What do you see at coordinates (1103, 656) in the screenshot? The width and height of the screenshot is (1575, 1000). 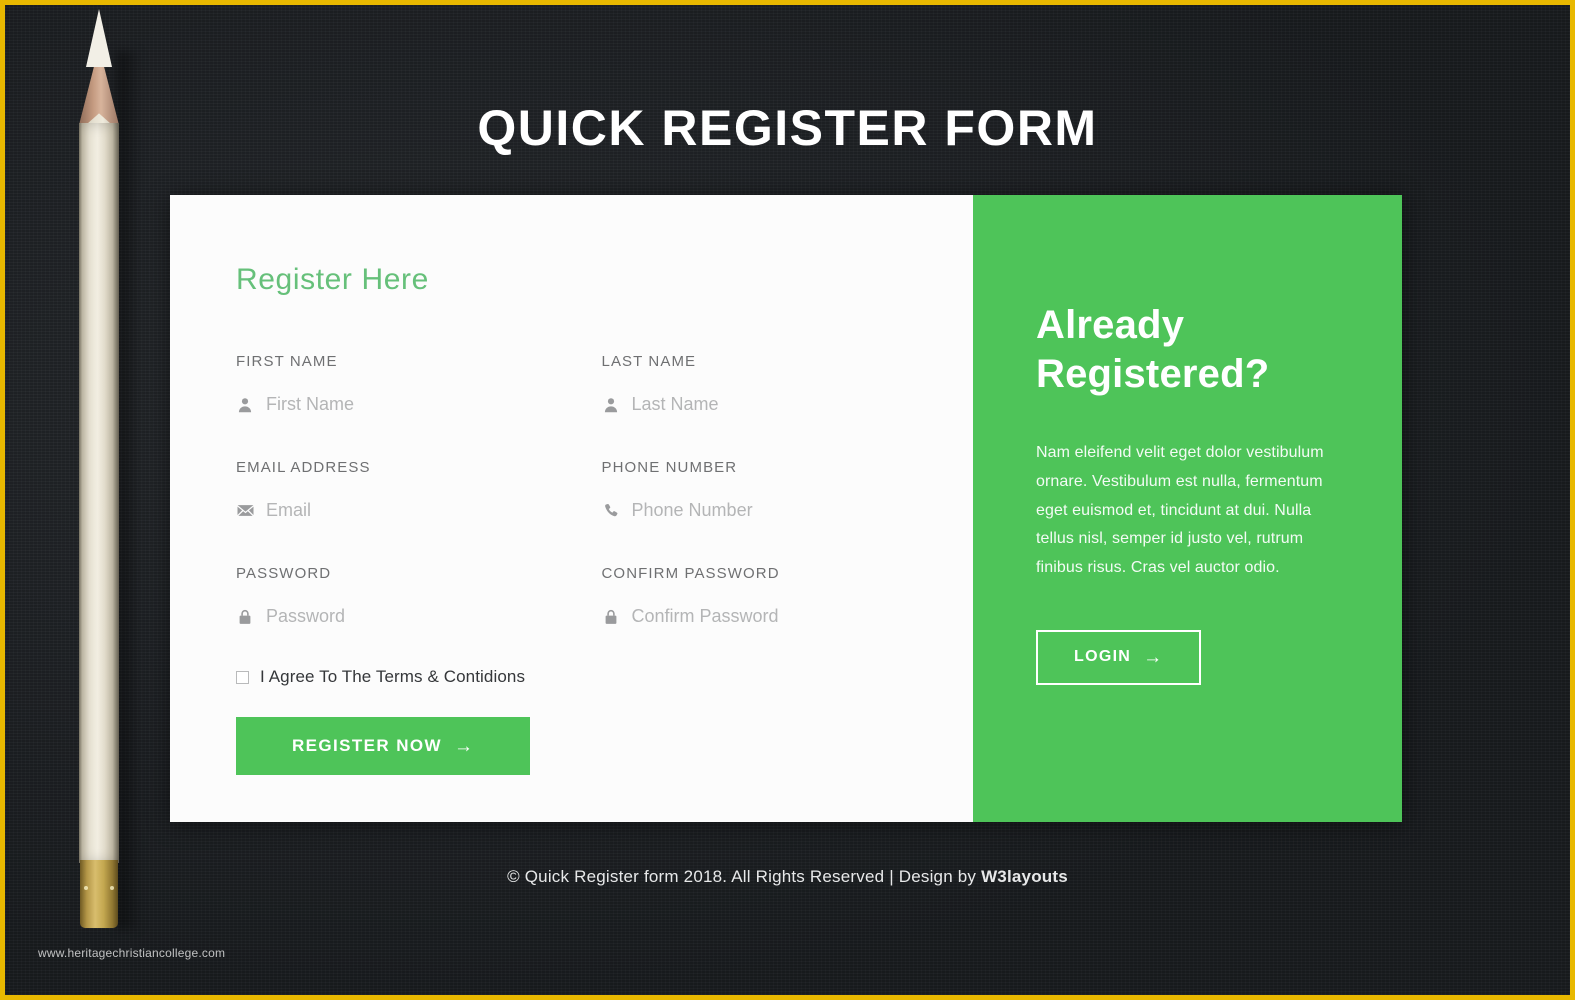 I see `login-button-label: LOGIN` at bounding box center [1103, 656].